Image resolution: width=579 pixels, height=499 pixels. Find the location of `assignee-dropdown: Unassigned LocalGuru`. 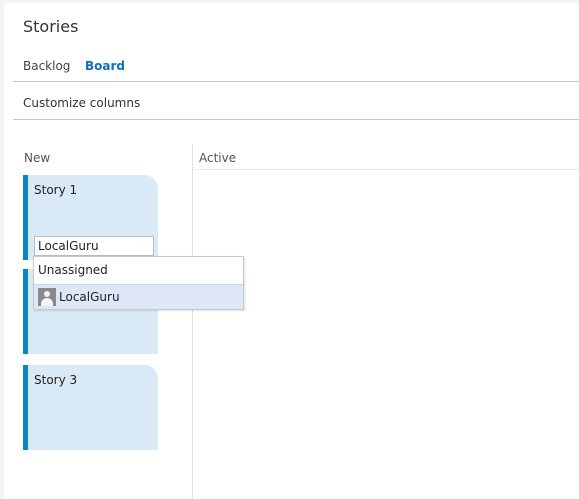

assignee-dropdown: Unassigned LocalGuru is located at coordinates (138, 283).